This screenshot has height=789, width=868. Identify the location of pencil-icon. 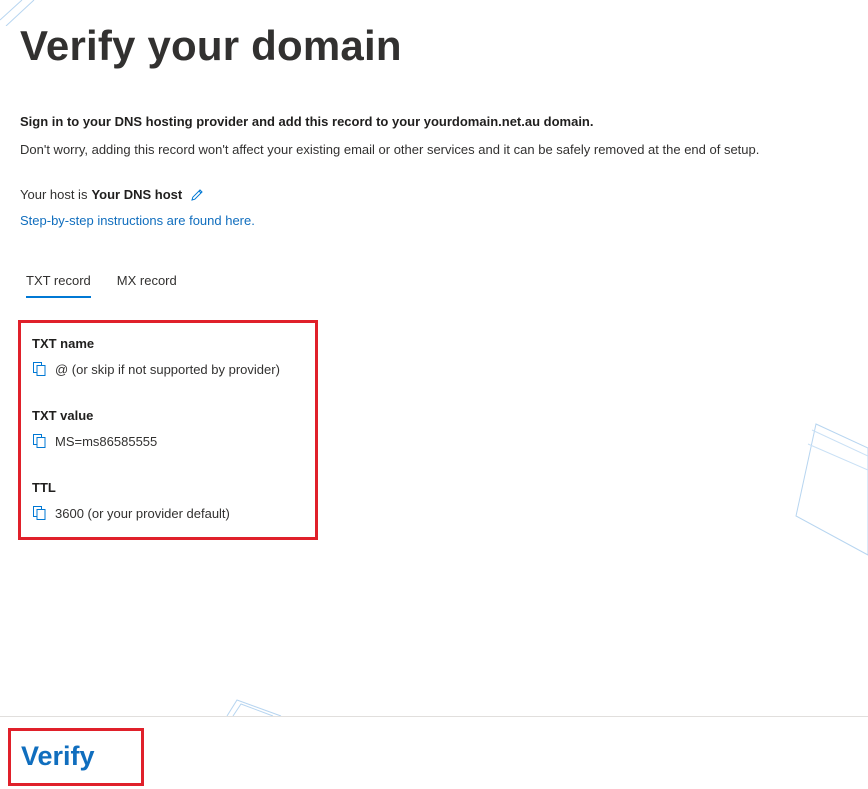
(197, 195).